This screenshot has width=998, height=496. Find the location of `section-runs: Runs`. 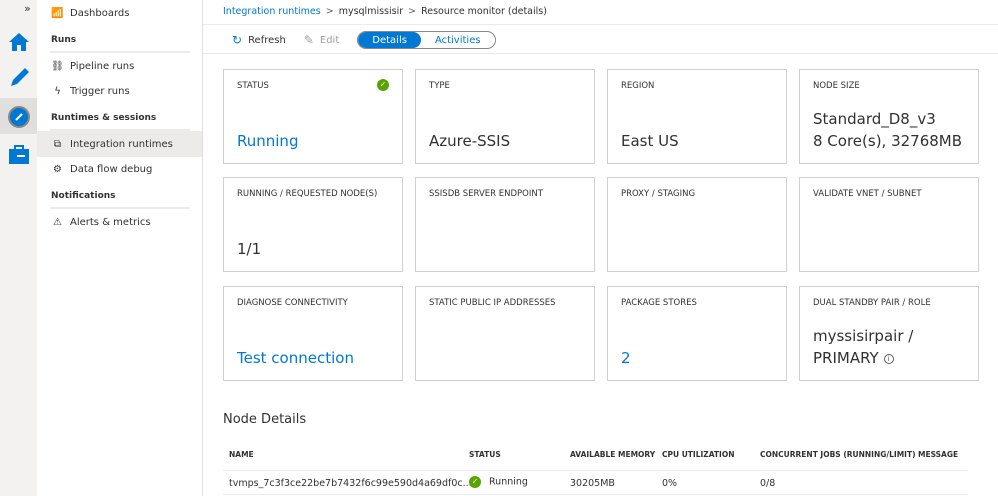

section-runs: Runs is located at coordinates (64, 40).